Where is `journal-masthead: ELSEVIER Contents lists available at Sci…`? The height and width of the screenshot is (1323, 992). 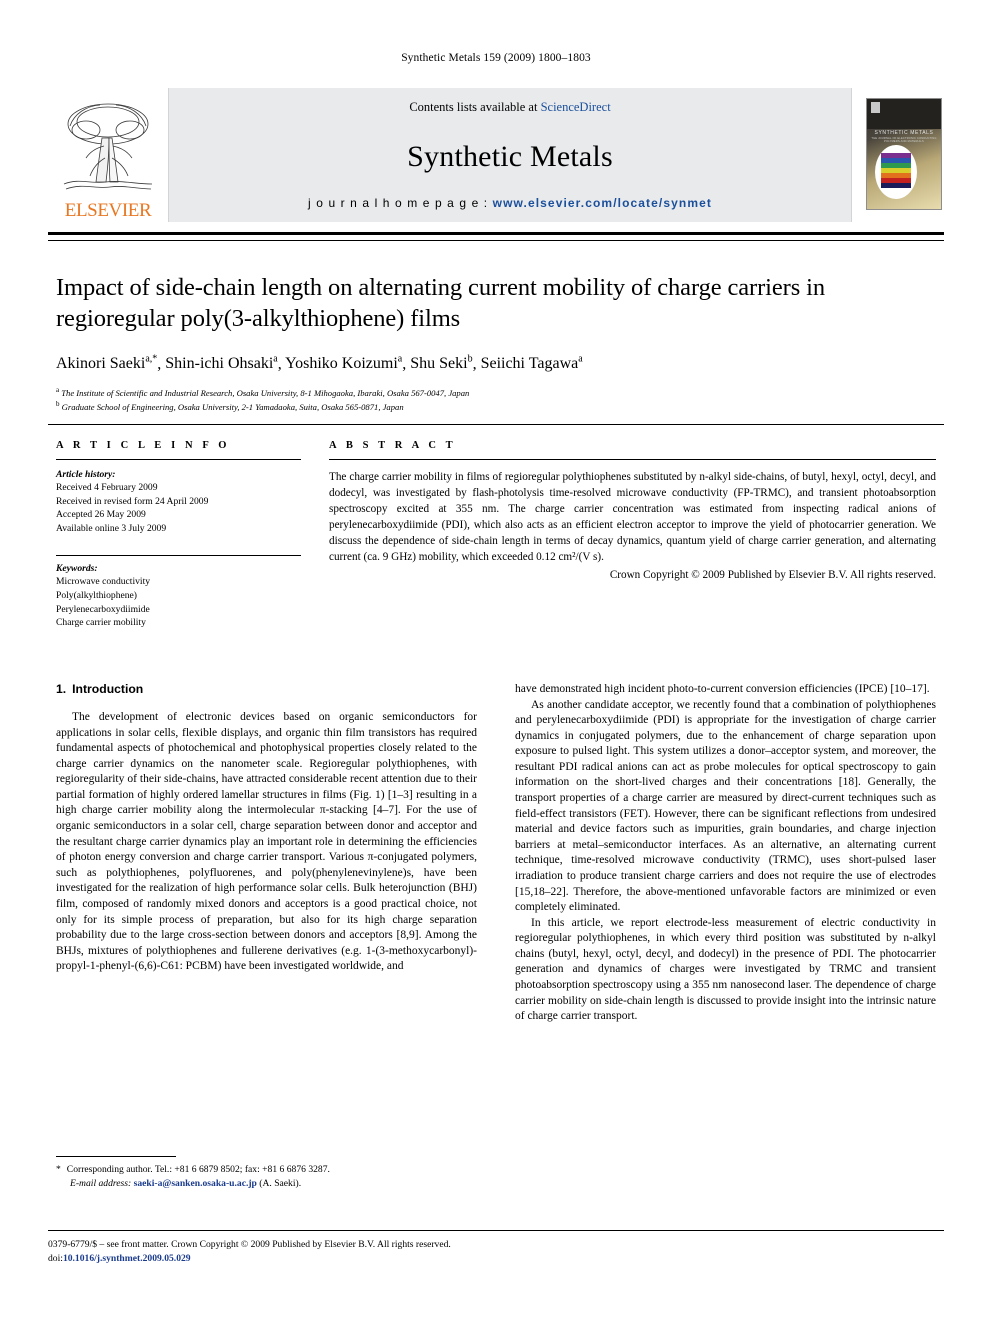 journal-masthead: ELSEVIER Contents lists available at Sci… is located at coordinates (496, 155).